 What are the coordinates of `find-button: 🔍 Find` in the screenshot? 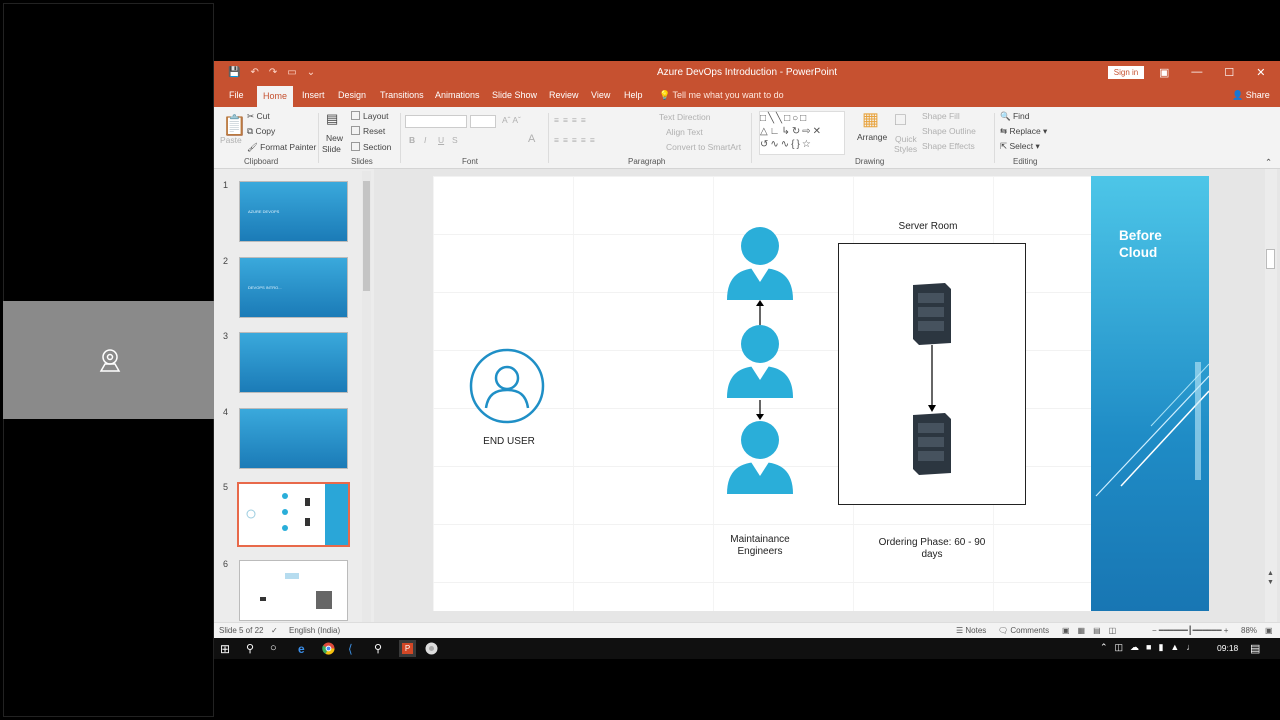 It's located at (1015, 116).